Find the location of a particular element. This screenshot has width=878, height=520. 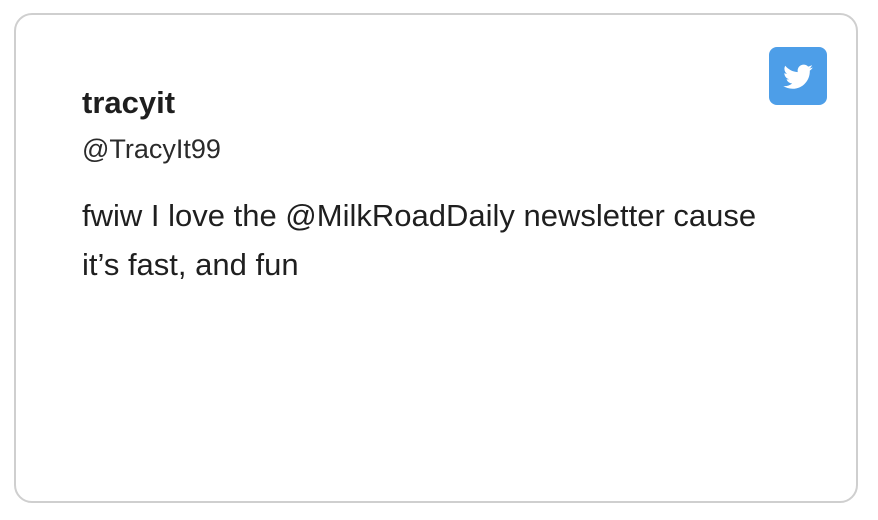

twitter-bird-icon is located at coordinates (798, 76).